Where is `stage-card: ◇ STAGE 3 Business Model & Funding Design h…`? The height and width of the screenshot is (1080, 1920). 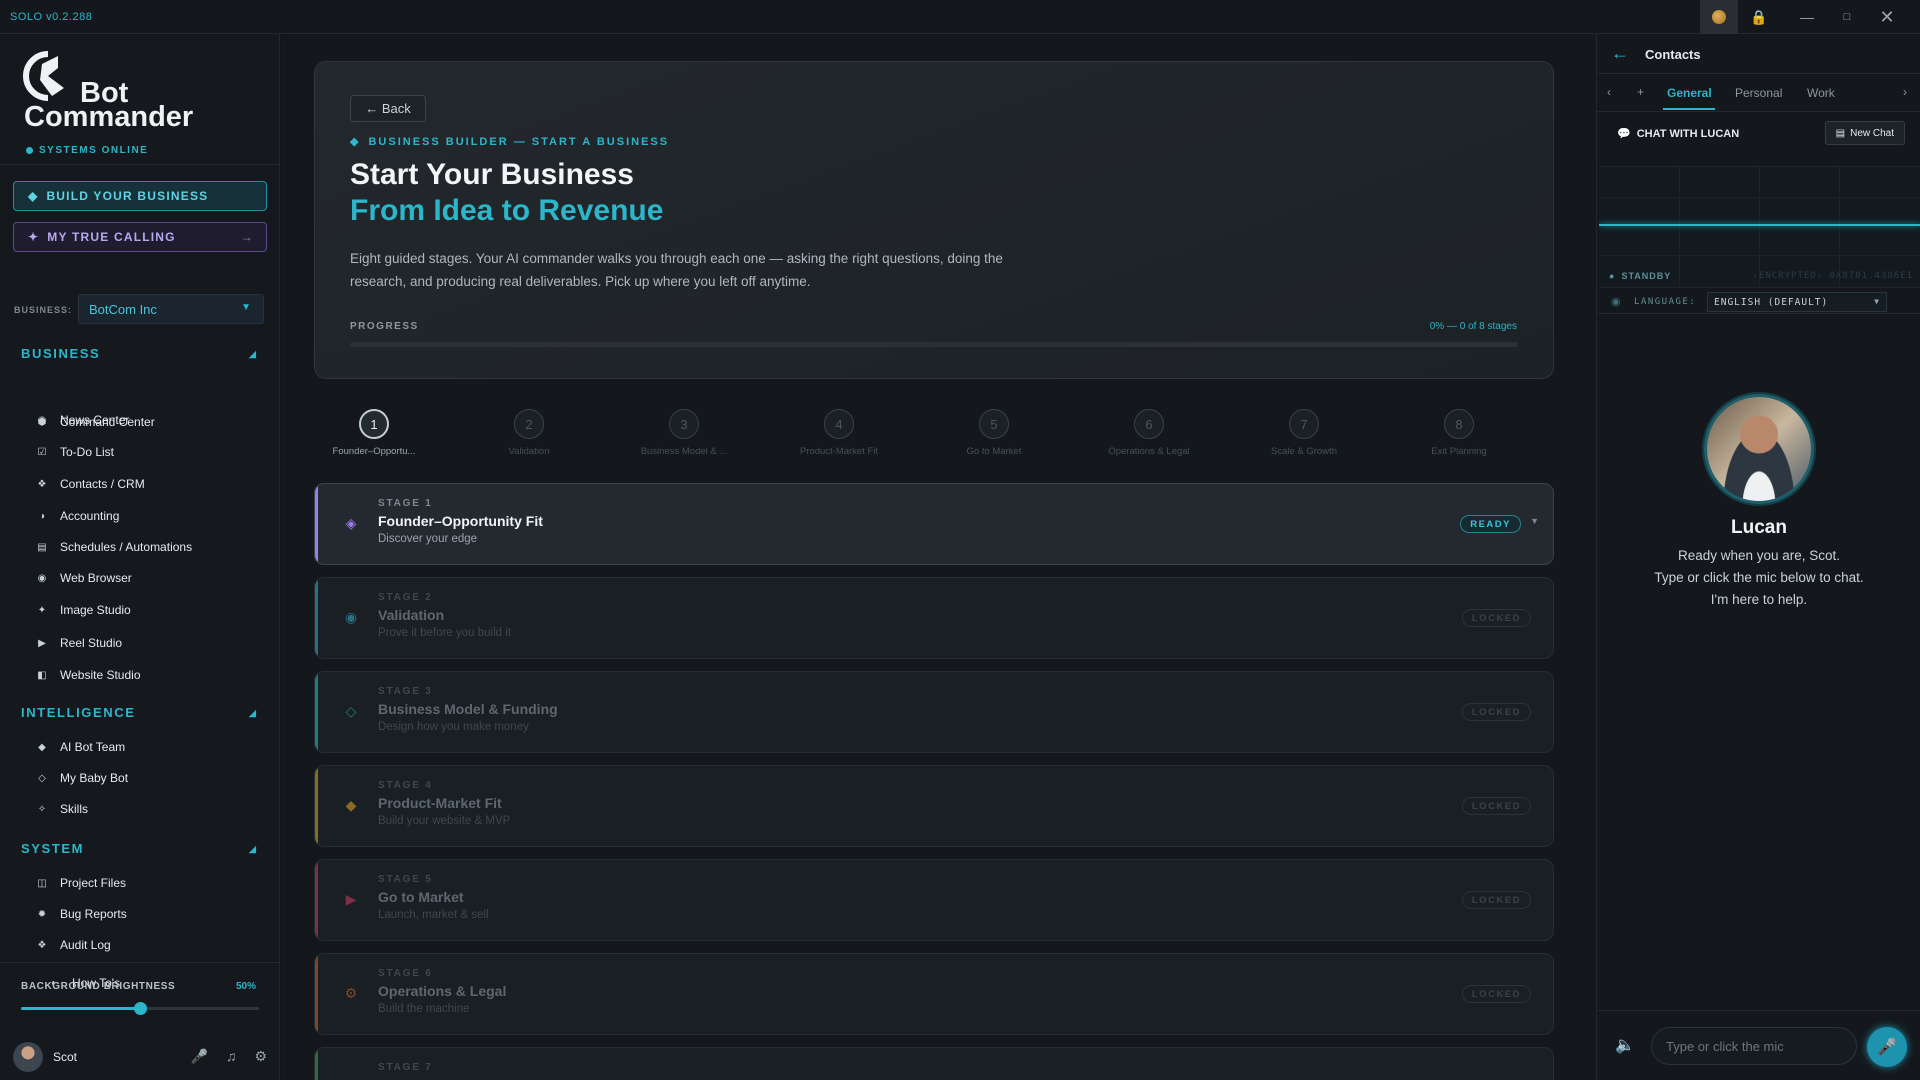 stage-card: ◇ STAGE 3 Business Model & Funding Design h… is located at coordinates (934, 712).